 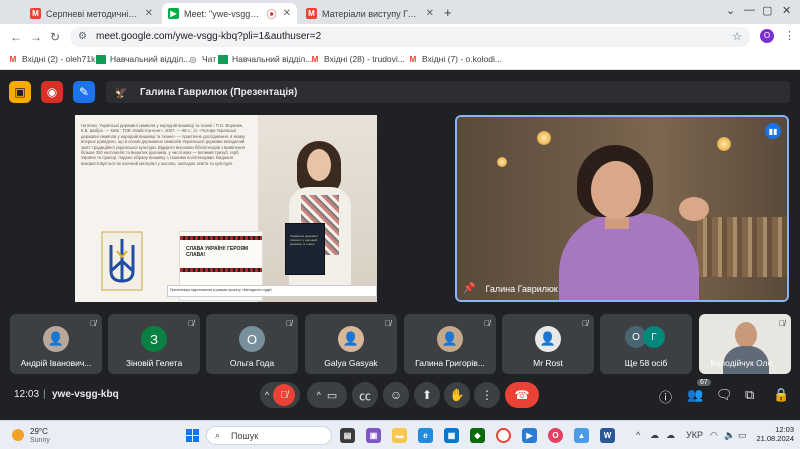 What do you see at coordinates (781, 395) in the screenshot?
I see `host-controls-icon: 🔒` at bounding box center [781, 395].